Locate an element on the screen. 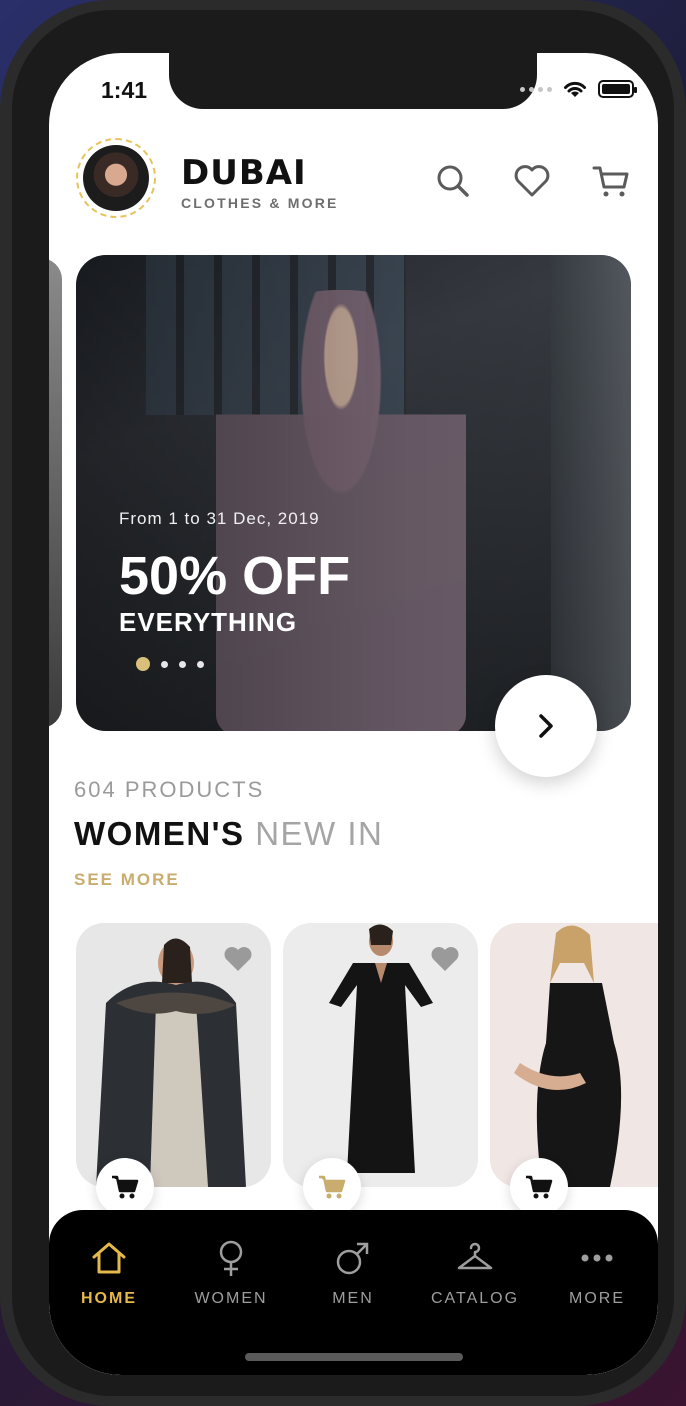 The height and width of the screenshot is (1406, 686). wishlist-heart-icon is located at coordinates (532, 181).